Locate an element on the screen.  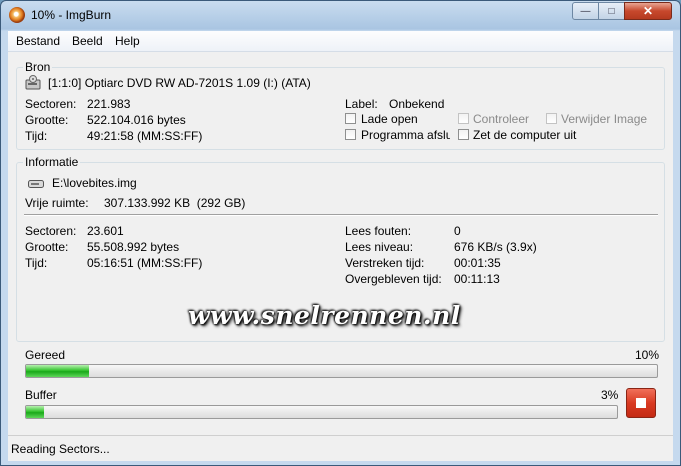
close-icon: ✕ is located at coordinates (648, 11).